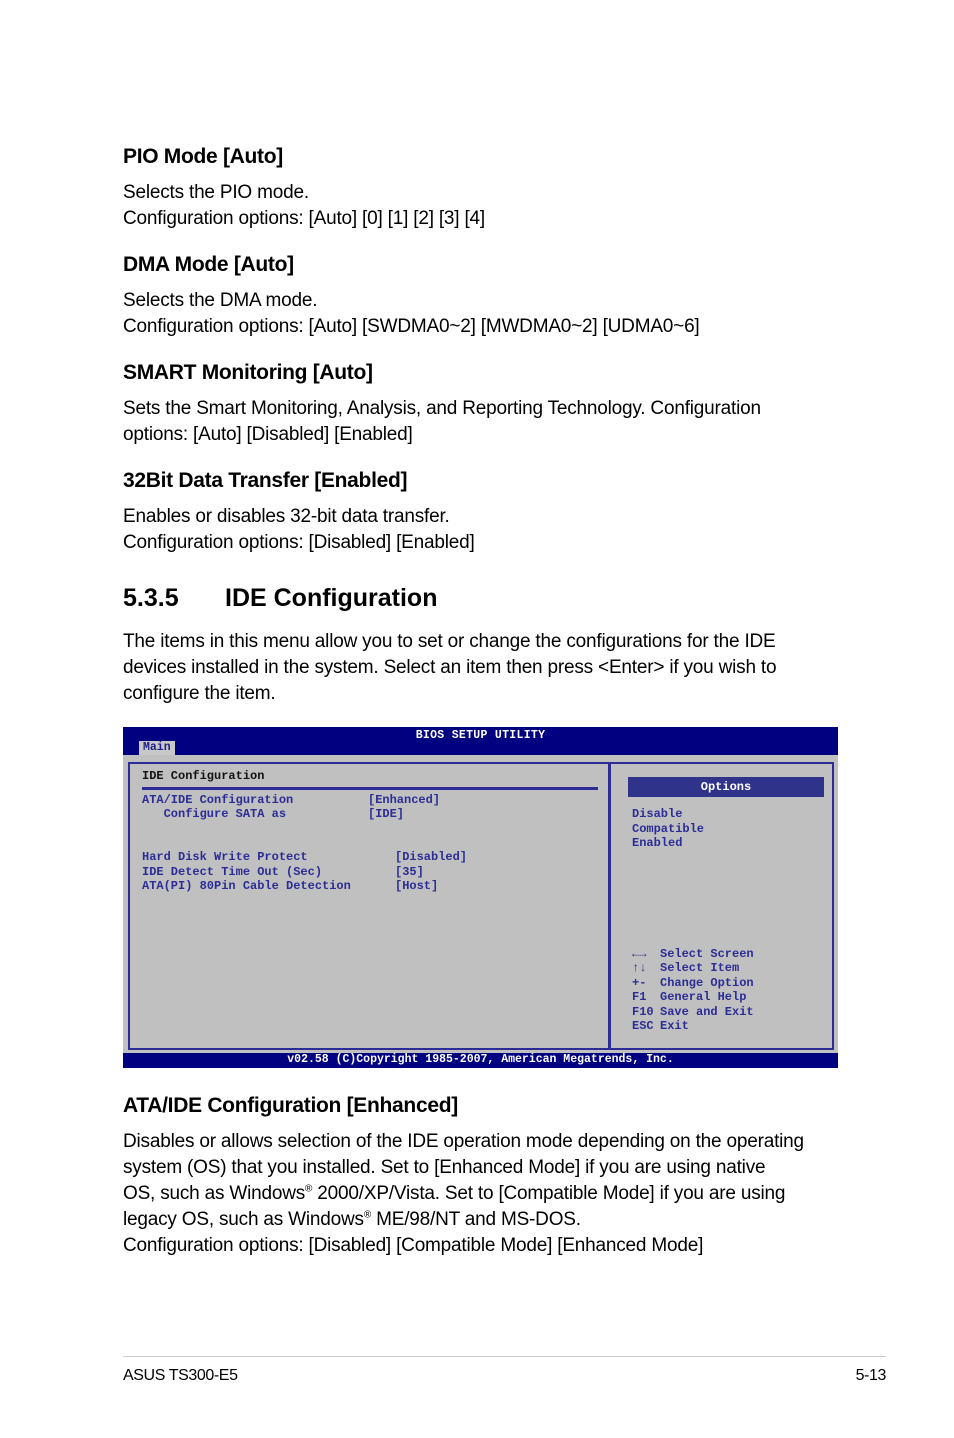 The width and height of the screenshot is (954, 1438). What do you see at coordinates (703, 997) in the screenshot?
I see `key-hint-action: General Help` at bounding box center [703, 997].